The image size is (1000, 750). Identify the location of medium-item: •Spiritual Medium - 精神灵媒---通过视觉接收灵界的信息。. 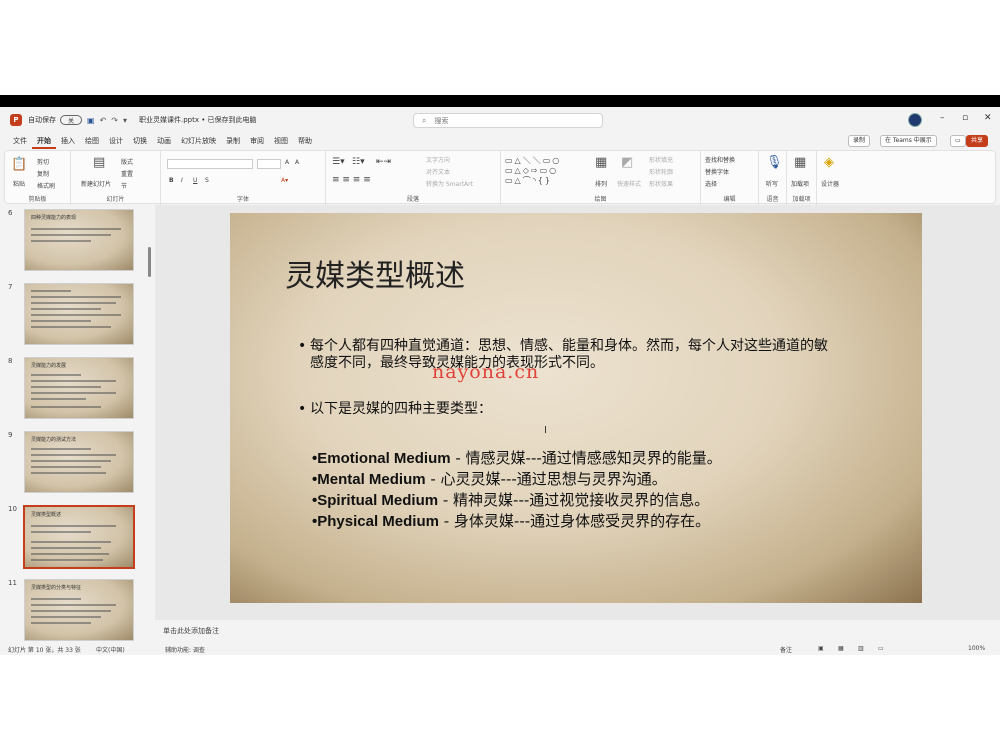
(510, 499).